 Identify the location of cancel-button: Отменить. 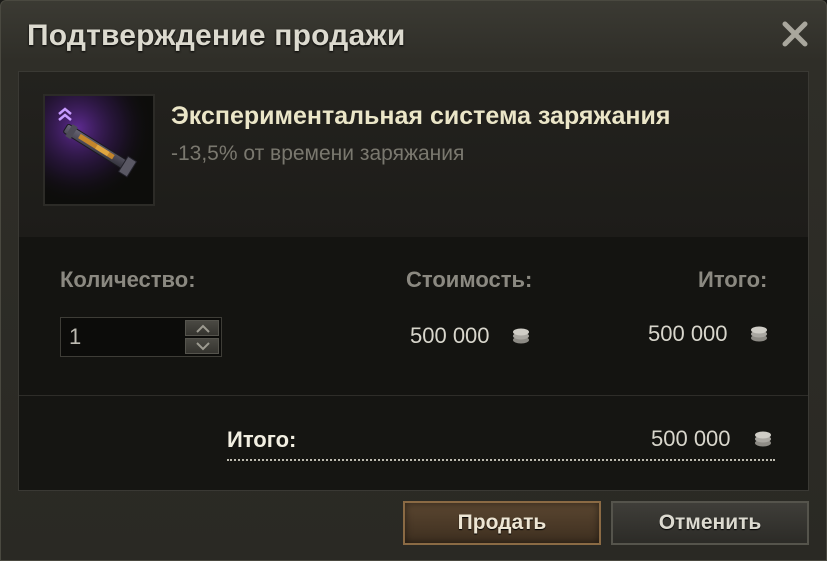
(710, 523).